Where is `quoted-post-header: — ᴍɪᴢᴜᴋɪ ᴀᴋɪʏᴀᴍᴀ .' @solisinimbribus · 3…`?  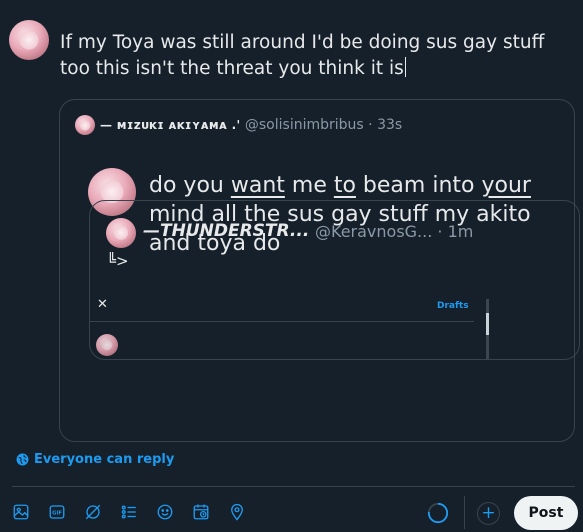 quoted-post-header: — ᴍɪᴢᴜᴋɪ ᴀᴋɪʏᴀᴍᴀ .' @solisinimbribus · 3… is located at coordinates (251, 125).